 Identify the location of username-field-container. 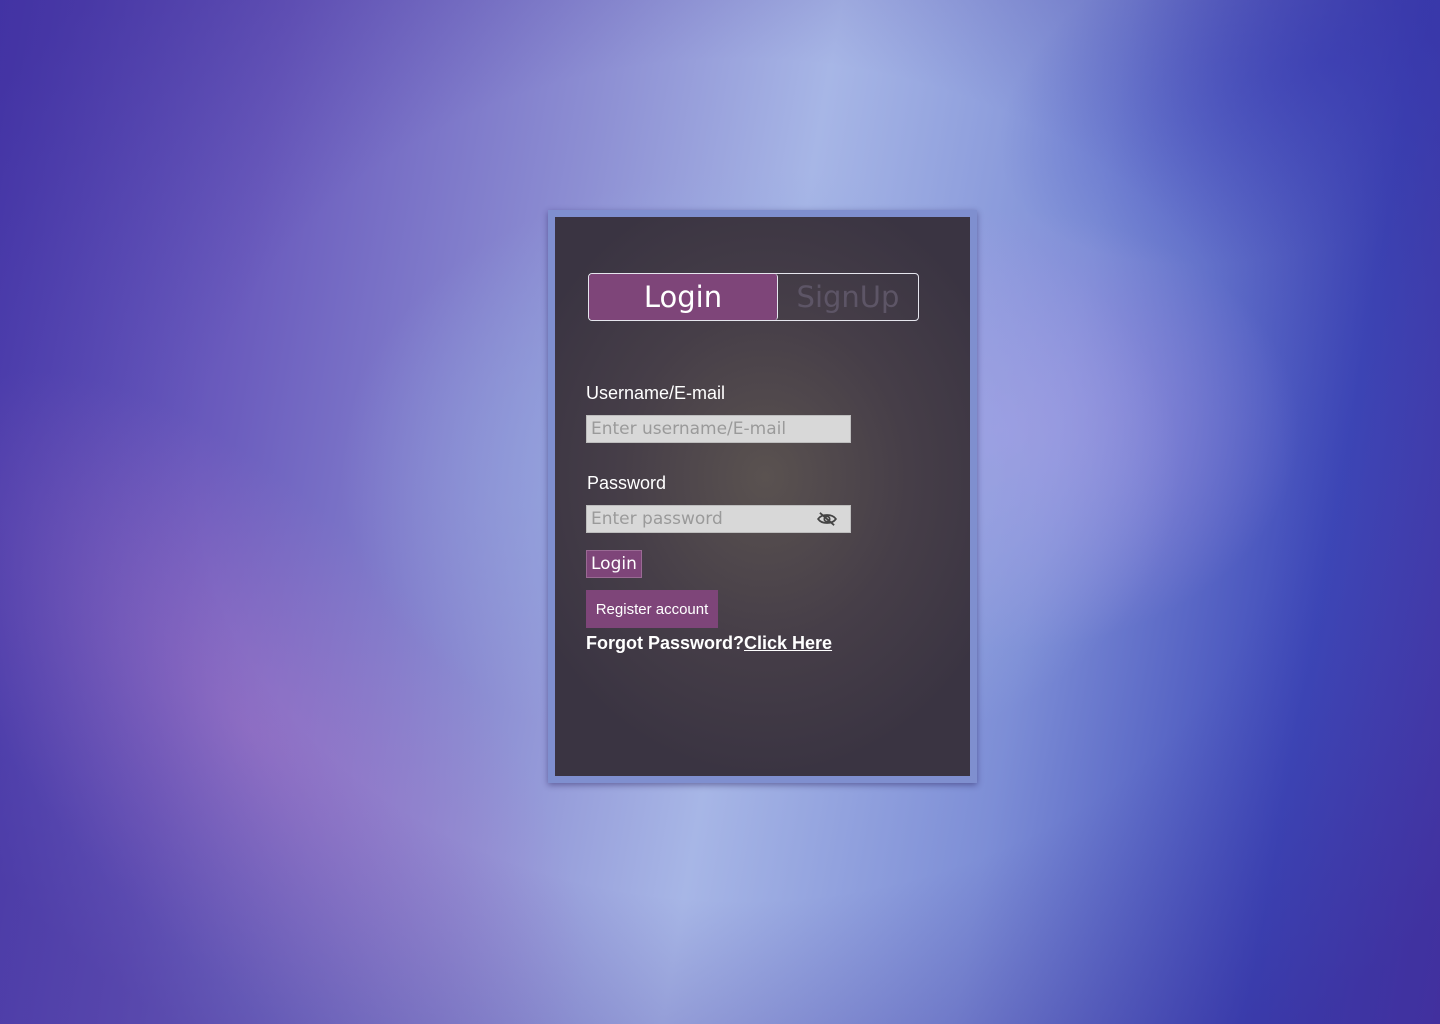
(718, 429).